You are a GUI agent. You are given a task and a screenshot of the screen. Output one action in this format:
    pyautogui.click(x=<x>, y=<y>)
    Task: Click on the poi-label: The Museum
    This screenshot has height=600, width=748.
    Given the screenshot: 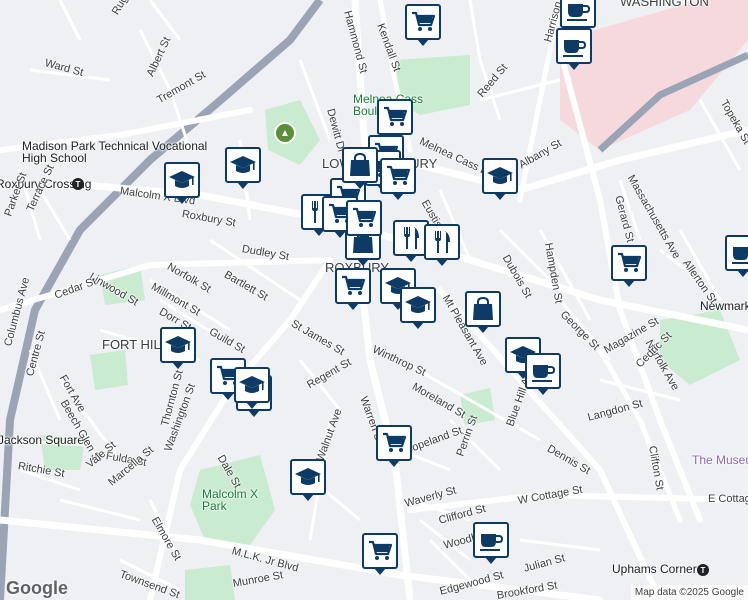 What is the action you would take?
    pyautogui.click(x=720, y=460)
    